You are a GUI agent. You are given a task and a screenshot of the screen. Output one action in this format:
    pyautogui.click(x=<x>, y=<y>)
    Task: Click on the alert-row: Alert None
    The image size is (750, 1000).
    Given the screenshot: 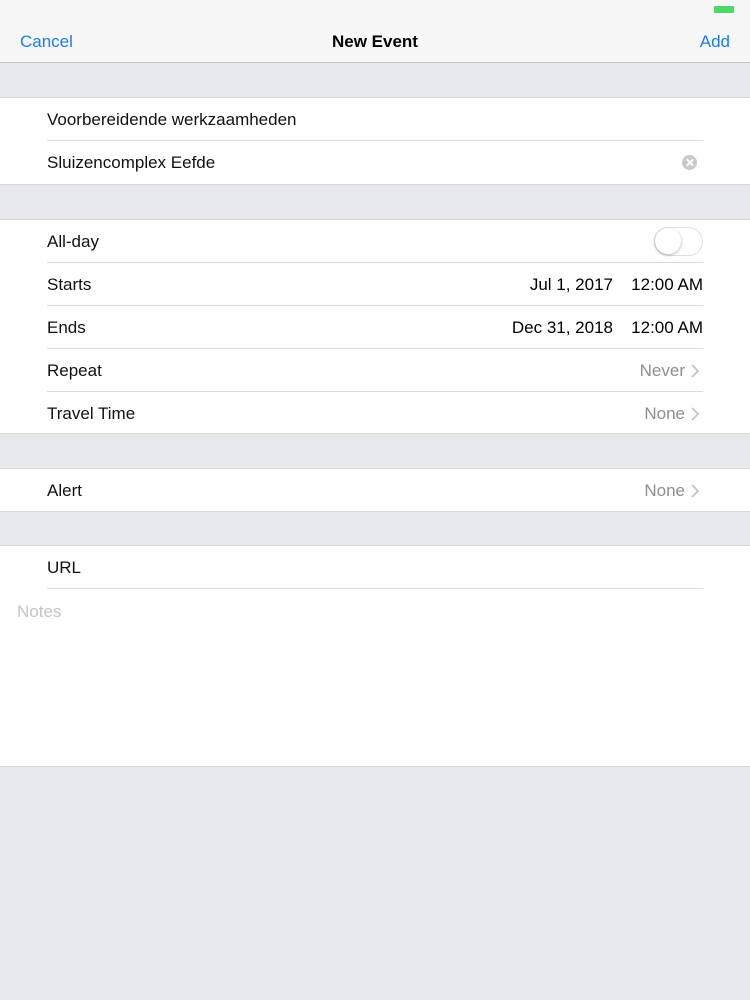 What is the action you would take?
    pyautogui.click(x=375, y=490)
    